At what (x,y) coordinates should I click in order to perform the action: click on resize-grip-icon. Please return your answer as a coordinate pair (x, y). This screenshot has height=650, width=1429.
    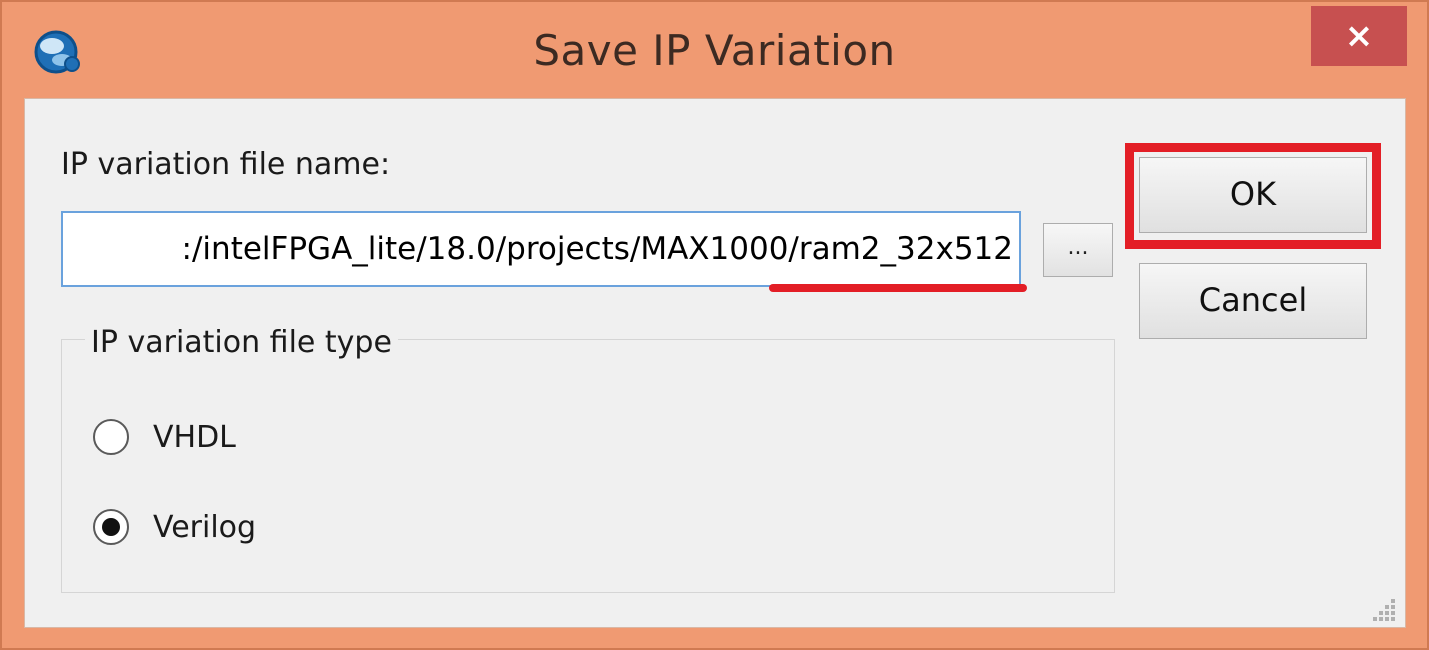
    Looking at the image, I should click on (1384, 608).